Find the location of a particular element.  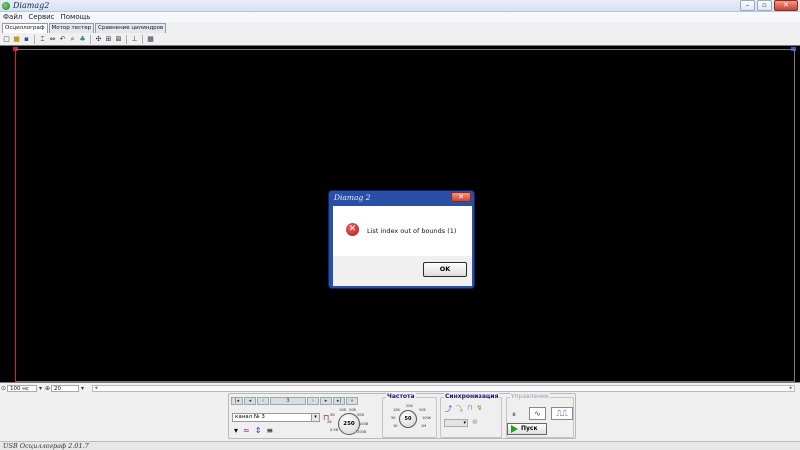

graph-icon: ⊠ is located at coordinates (118, 39).